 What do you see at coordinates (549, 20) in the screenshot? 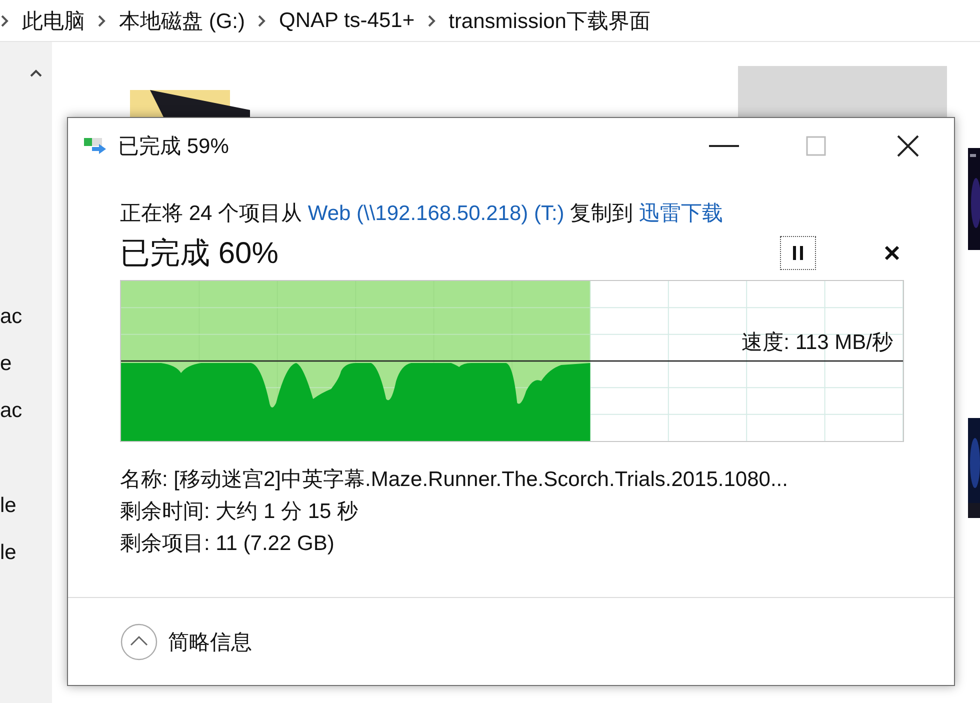
I see `breadcrumb-item: transmission下载界面` at bounding box center [549, 20].